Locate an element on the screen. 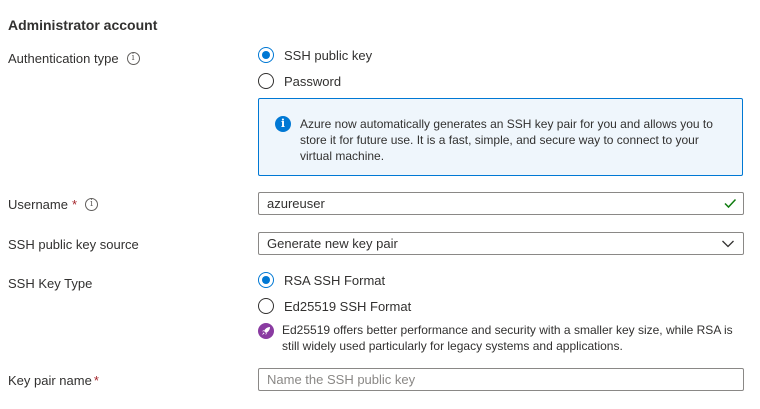 The image size is (760, 409). rocket-icon is located at coordinates (266, 331).